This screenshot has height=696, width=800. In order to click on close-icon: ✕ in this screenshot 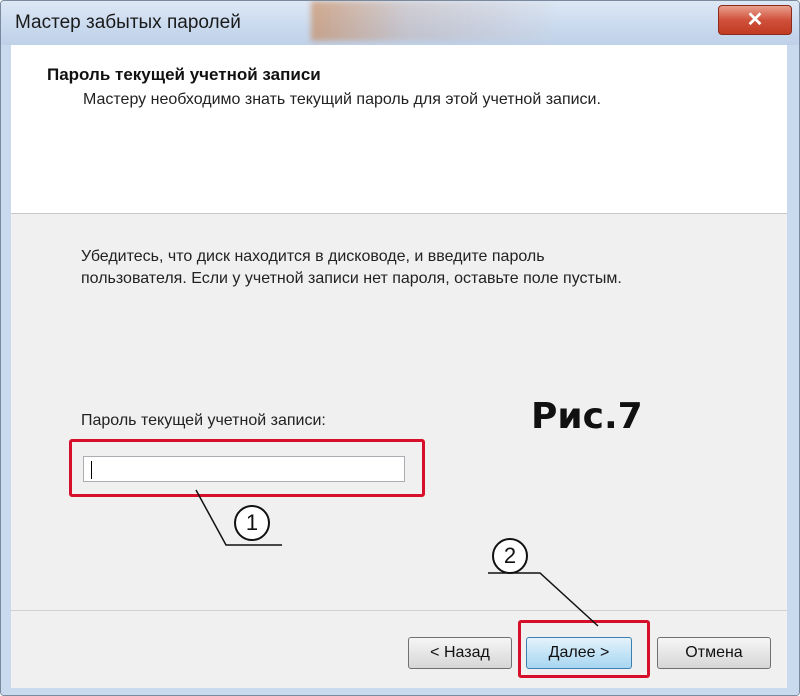, I will do `click(755, 20)`.